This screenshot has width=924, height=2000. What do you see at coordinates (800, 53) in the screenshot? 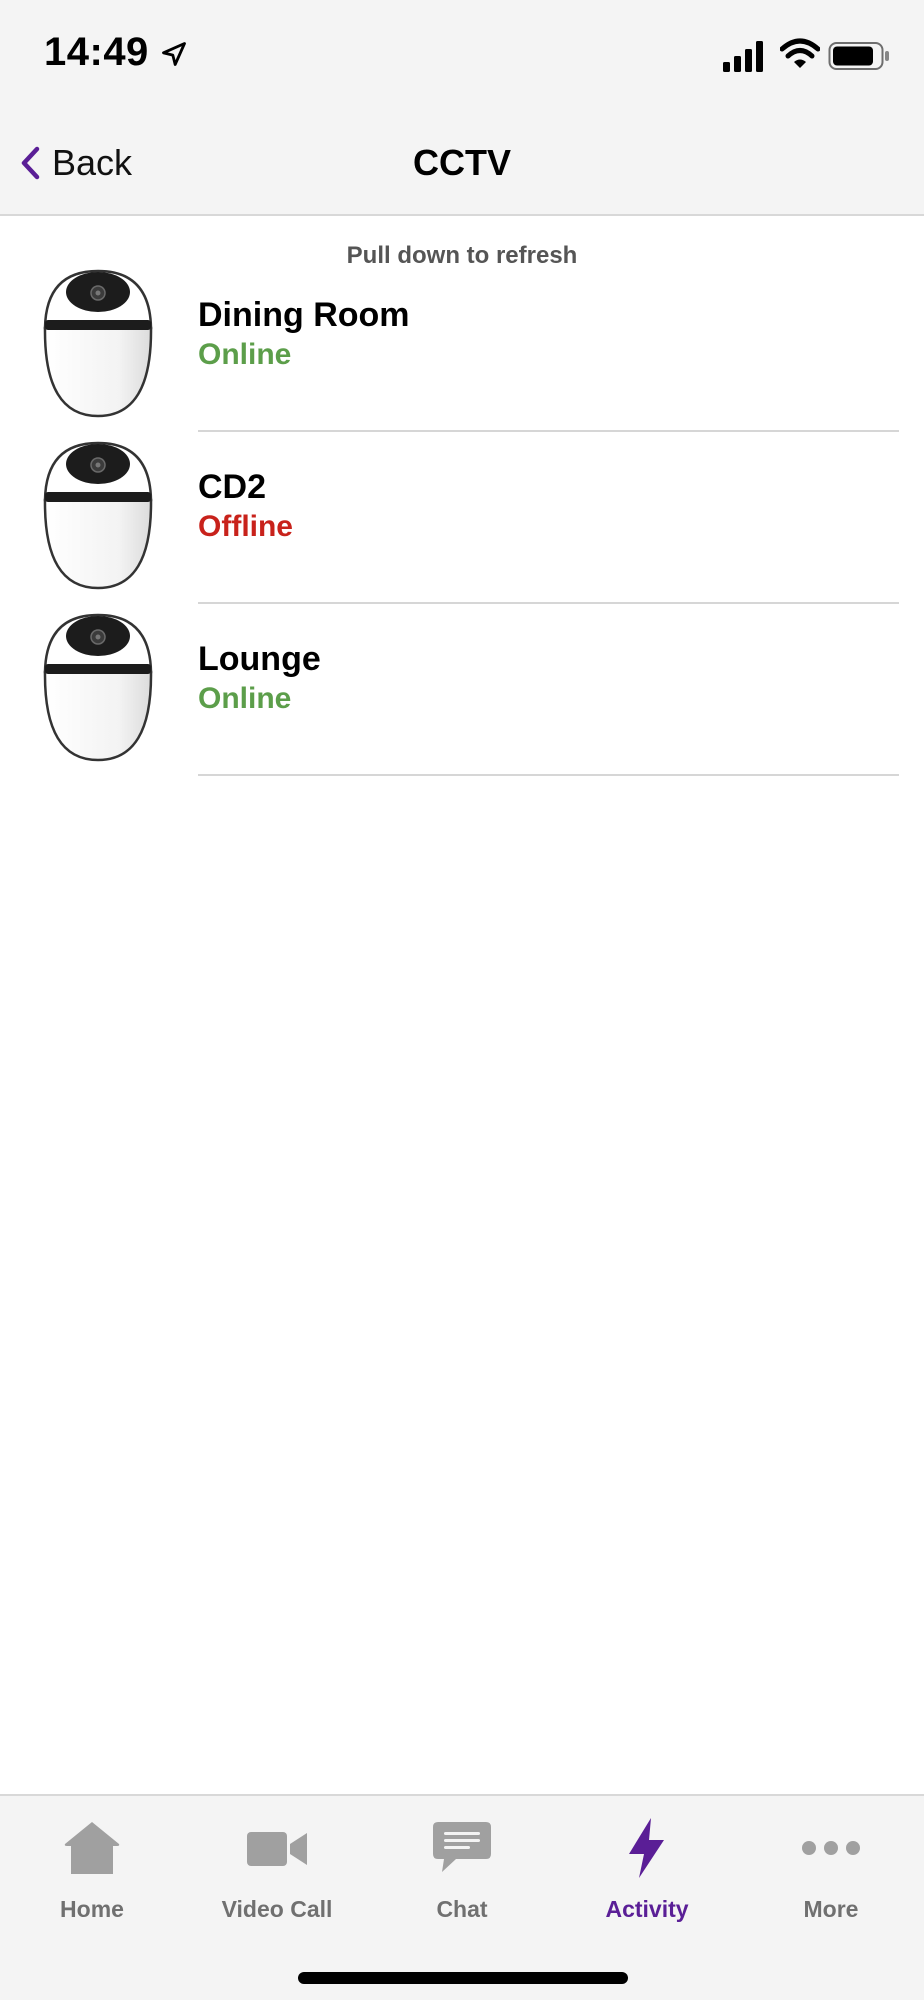
I see `wifi-icon` at bounding box center [800, 53].